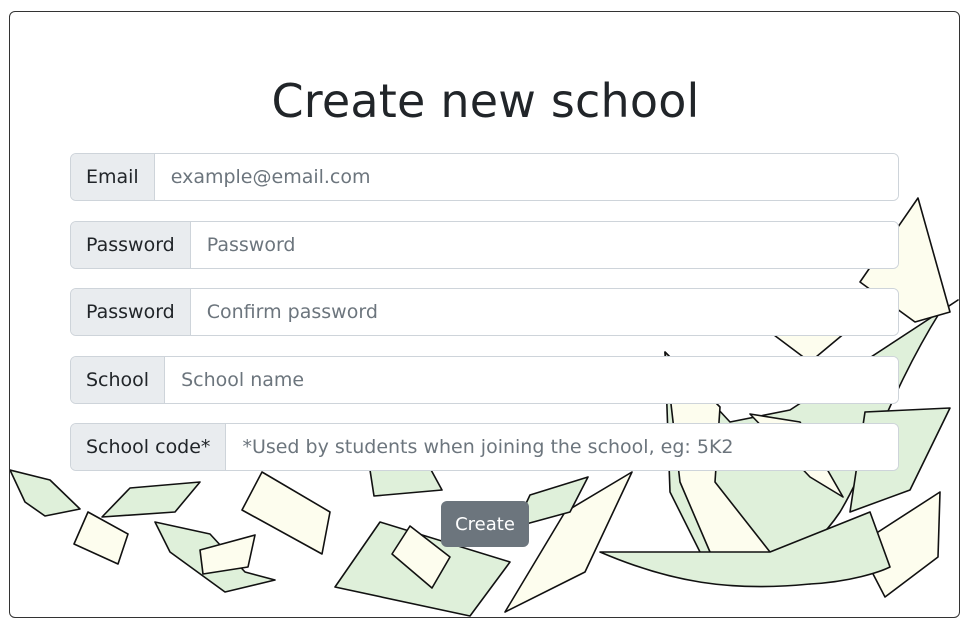 This screenshot has height=626, width=975. What do you see at coordinates (526, 177) in the screenshot?
I see `email-field` at bounding box center [526, 177].